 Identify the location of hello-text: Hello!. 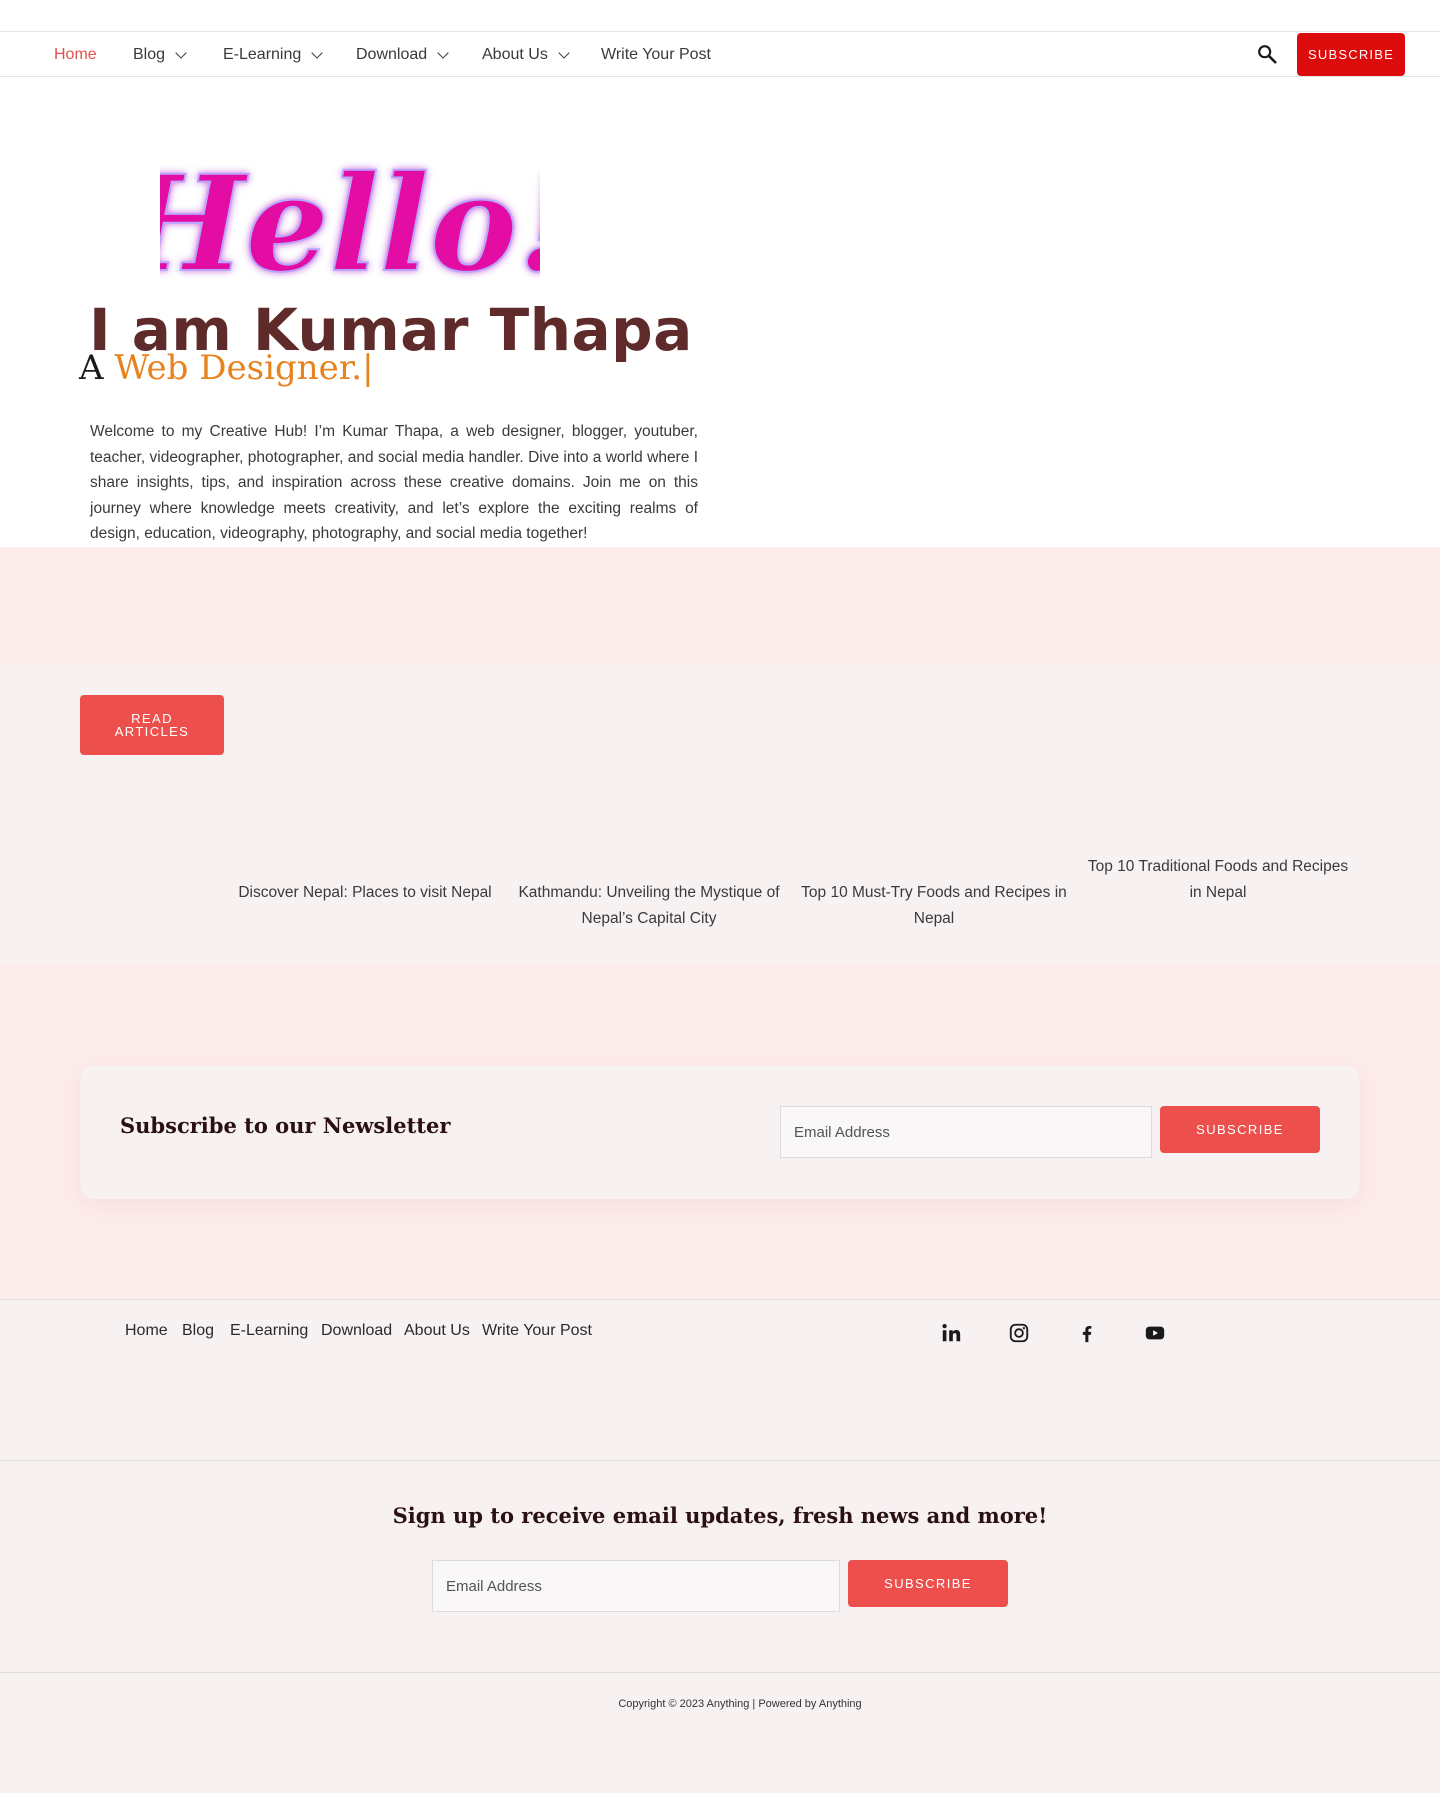
(350, 223).